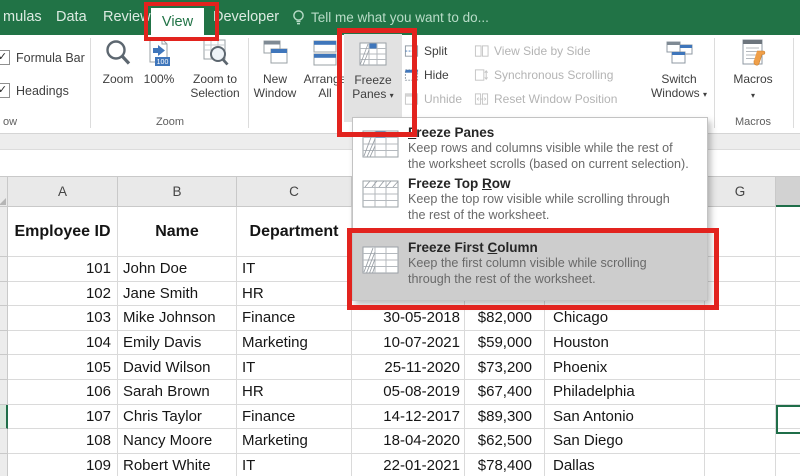 The height and width of the screenshot is (476, 800). Describe the element at coordinates (373, 78) in the screenshot. I see `freeze-panes-button: Freeze Panes ▾` at that location.